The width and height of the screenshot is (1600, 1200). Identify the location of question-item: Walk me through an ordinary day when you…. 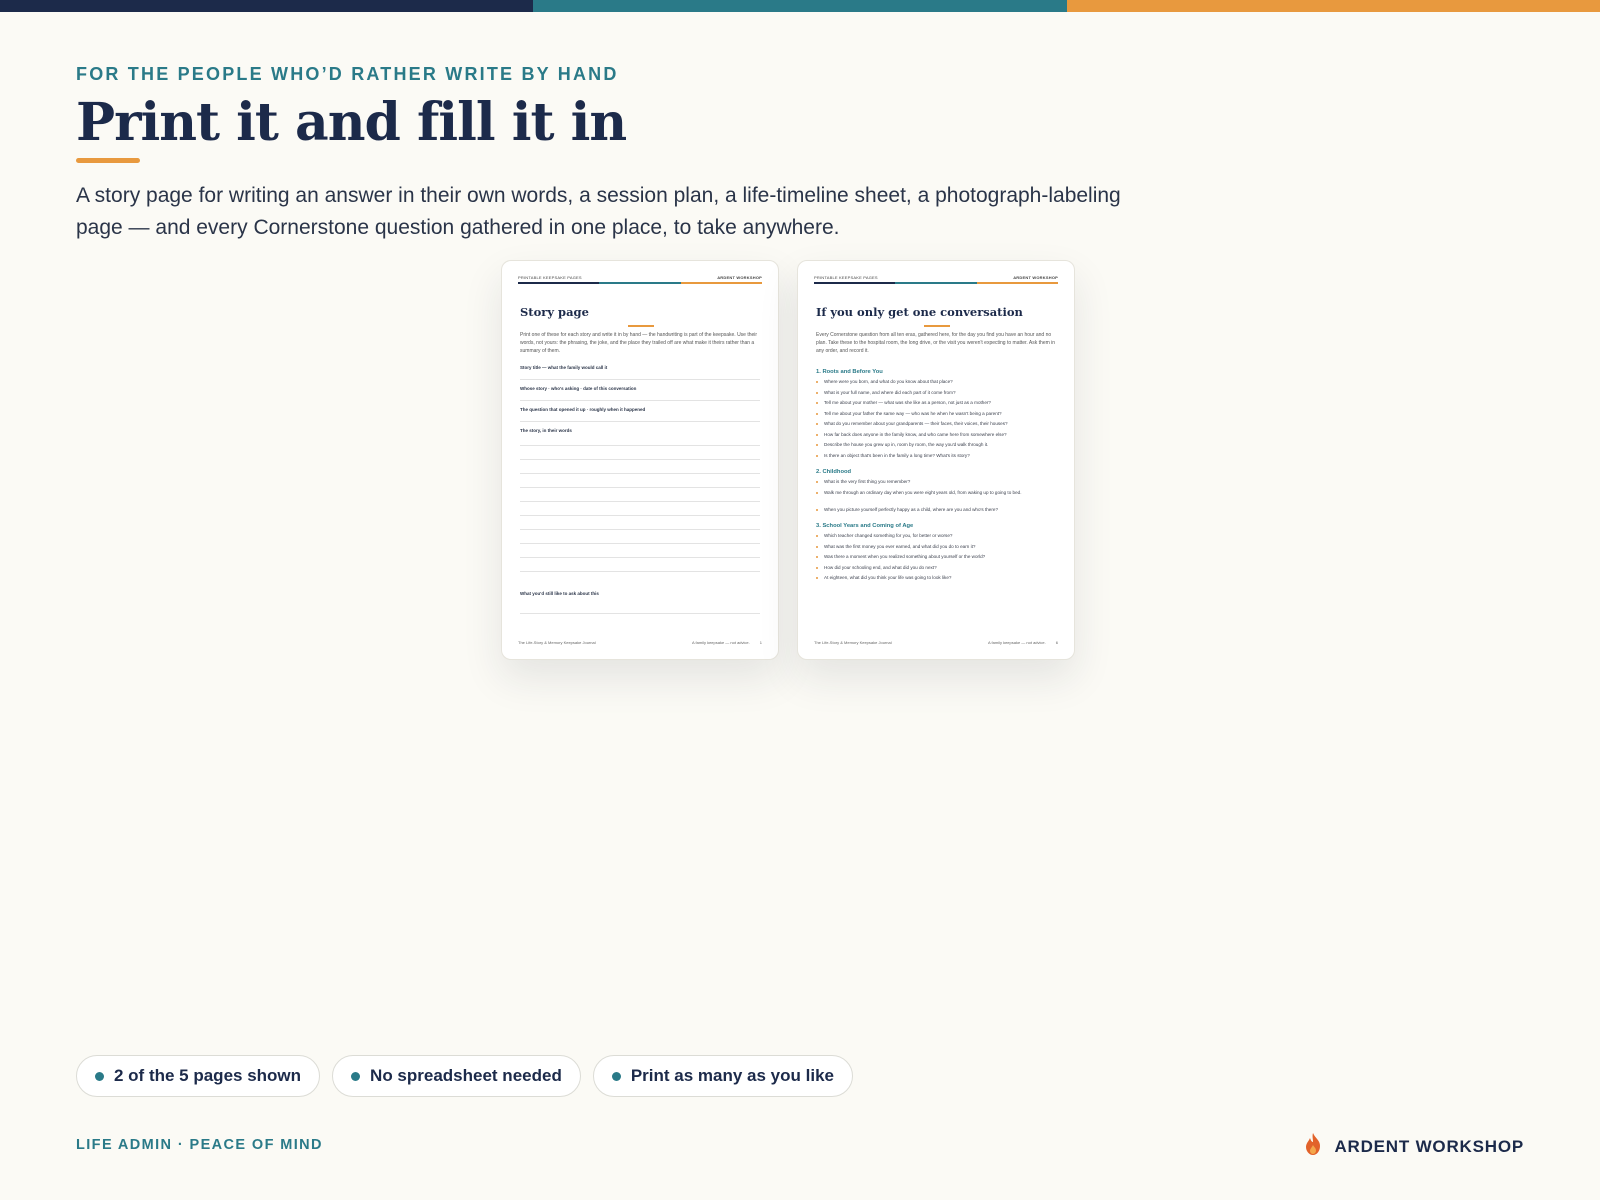
(937, 493).